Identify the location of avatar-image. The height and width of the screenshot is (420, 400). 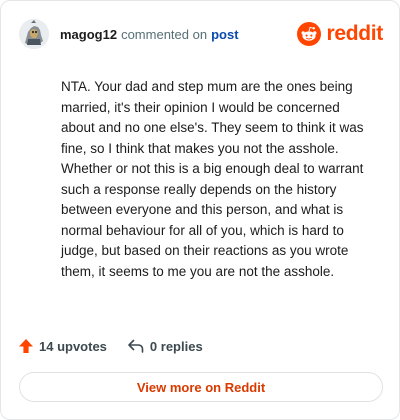
(34, 34).